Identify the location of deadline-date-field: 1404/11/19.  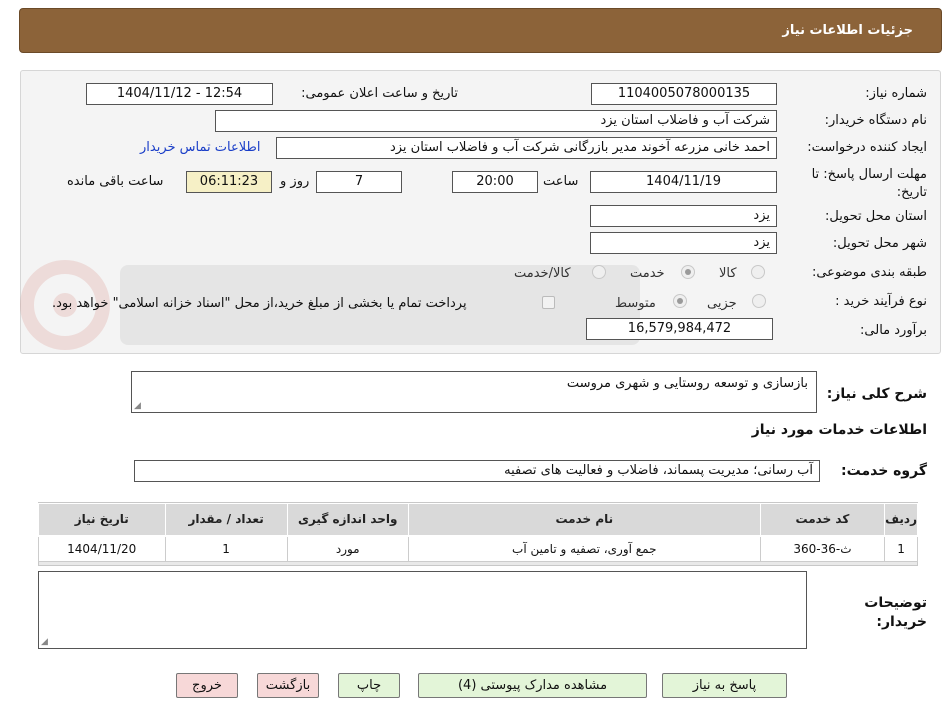
(683, 182).